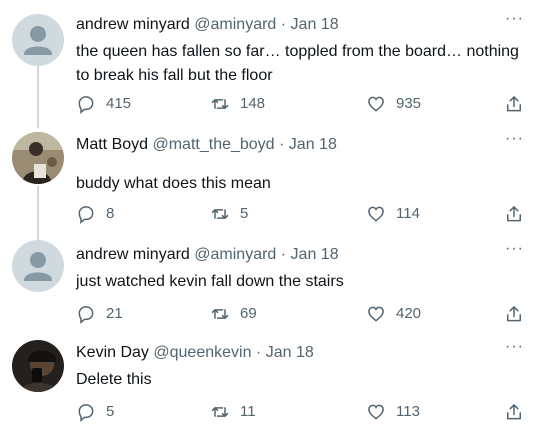  I want to click on like-button: 113, so click(393, 412).